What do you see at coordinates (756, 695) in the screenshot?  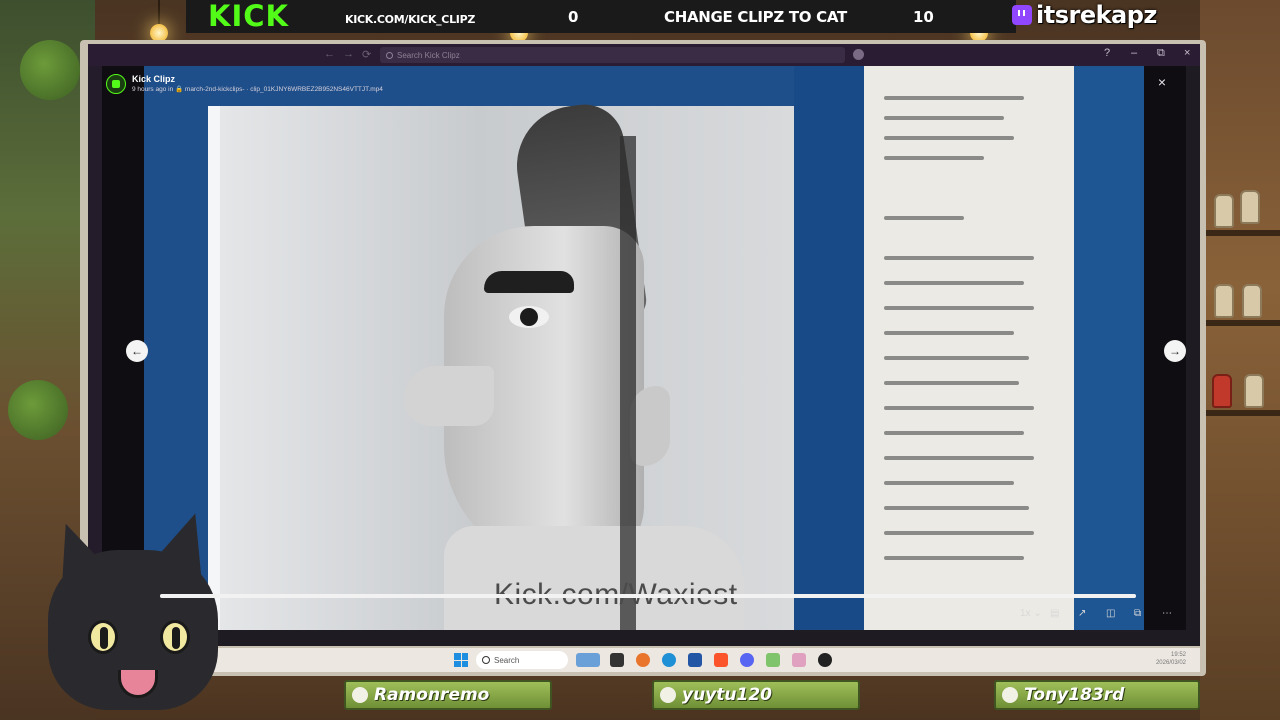 I see `chat-tag: yuytu120` at bounding box center [756, 695].